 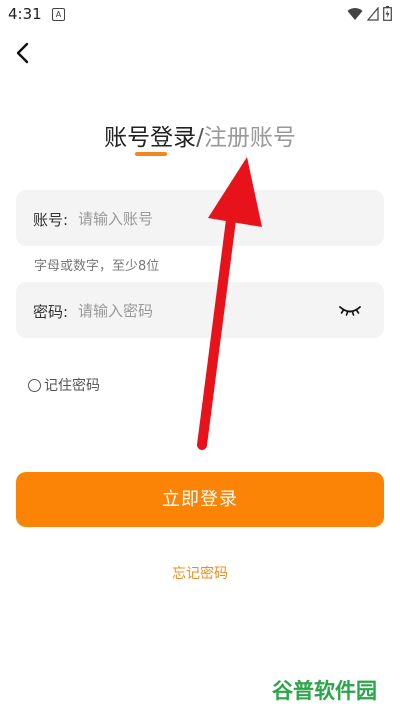 I want to click on forgot-password-link: 忘记密码, so click(x=200, y=573).